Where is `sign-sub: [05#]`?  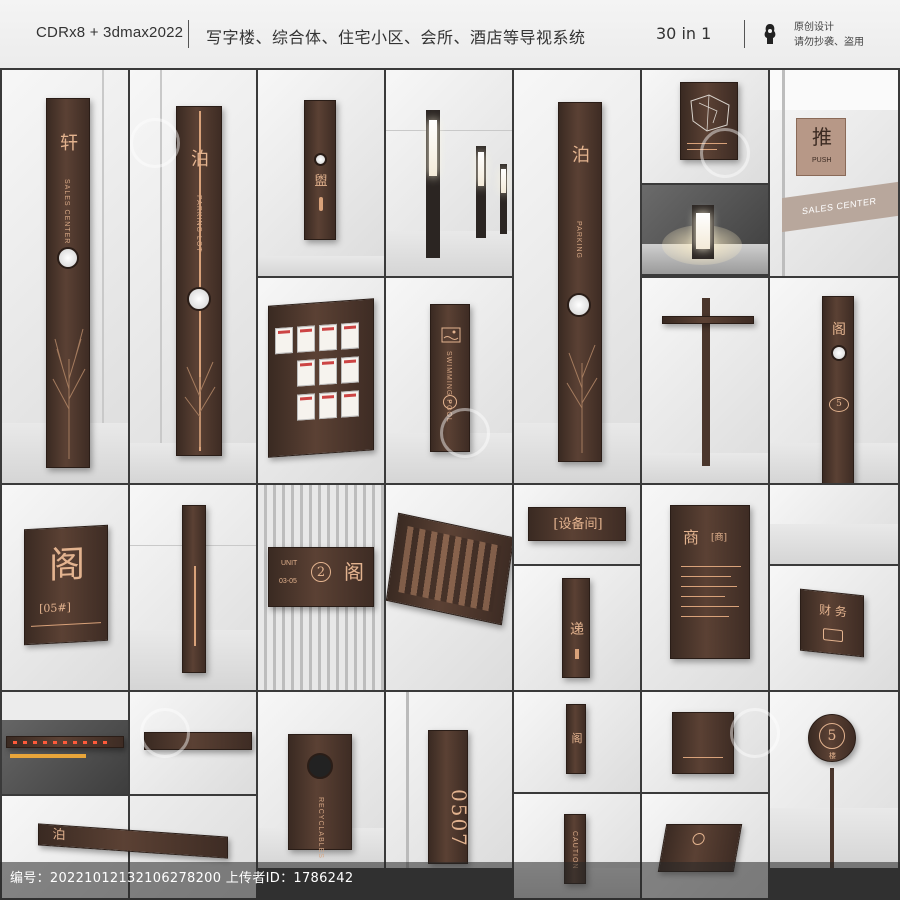 sign-sub: [05#] is located at coordinates (55, 608).